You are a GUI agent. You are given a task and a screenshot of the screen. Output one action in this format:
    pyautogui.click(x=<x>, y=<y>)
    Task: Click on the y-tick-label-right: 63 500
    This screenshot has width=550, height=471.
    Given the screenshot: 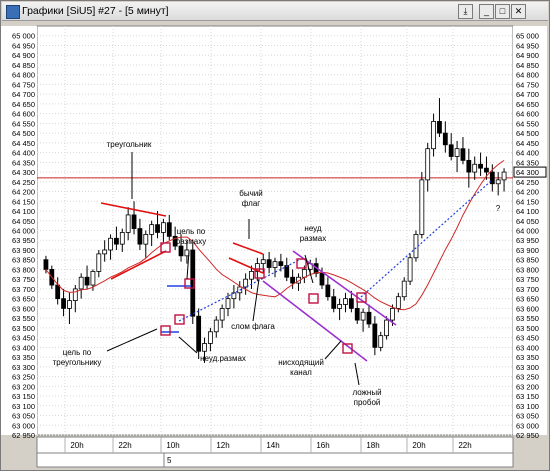 What is the action you would take?
    pyautogui.click(x=527, y=328)
    